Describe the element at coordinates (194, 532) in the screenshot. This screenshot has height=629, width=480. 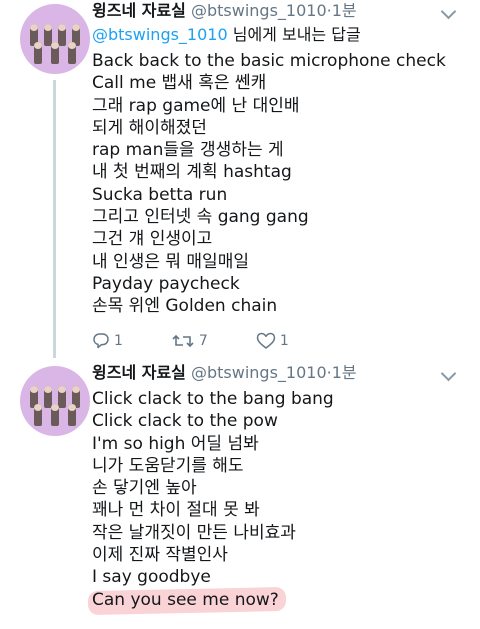
I see `tweet-line: 작은 날개짓이 만든 나비효과` at that location.